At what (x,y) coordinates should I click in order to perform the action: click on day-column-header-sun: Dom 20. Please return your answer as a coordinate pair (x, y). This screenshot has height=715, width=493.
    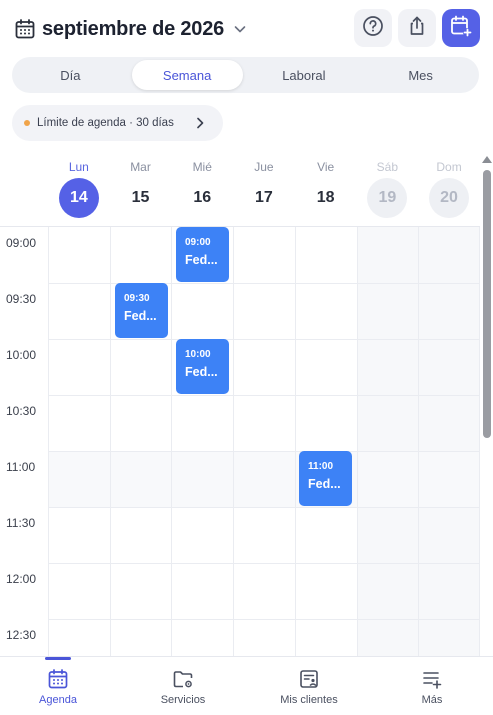
    Looking at the image, I should click on (449, 189).